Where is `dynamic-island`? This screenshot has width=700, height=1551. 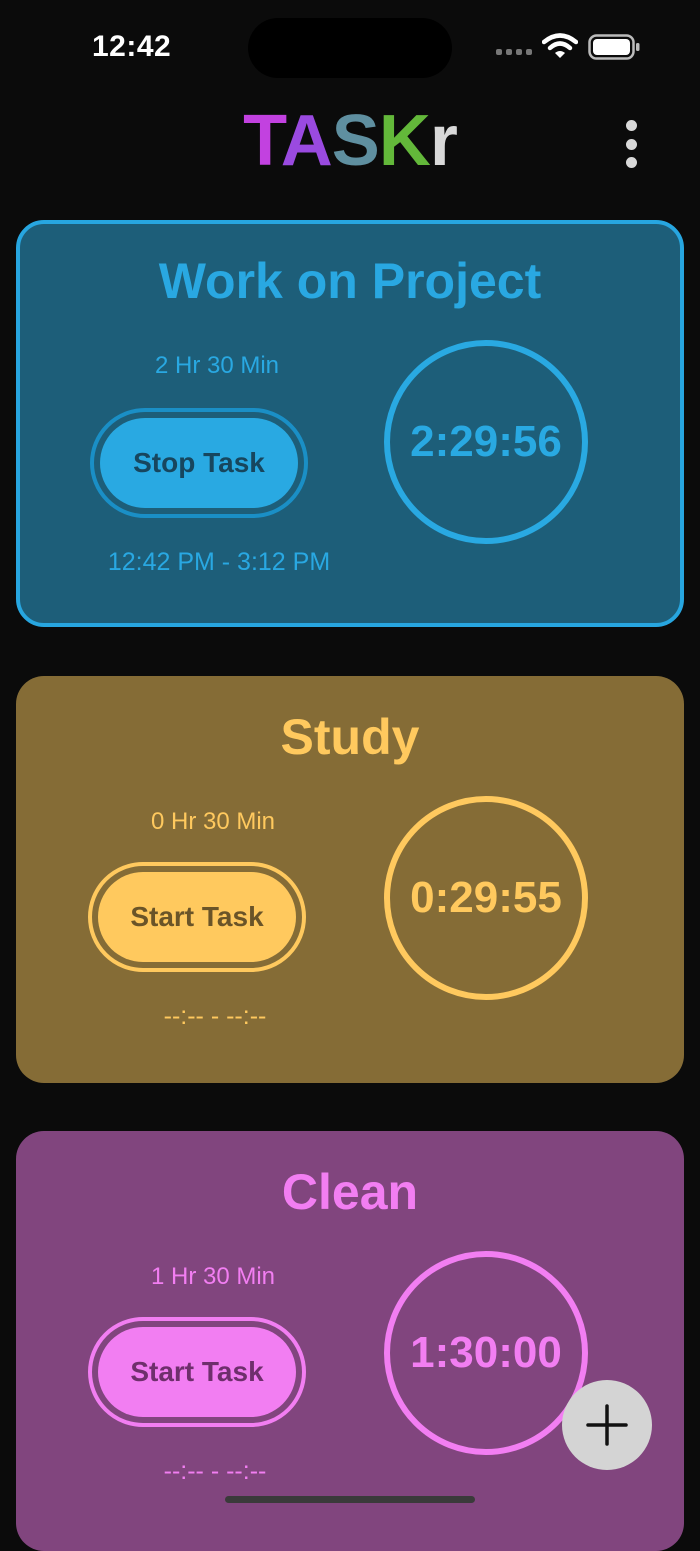 dynamic-island is located at coordinates (350, 48).